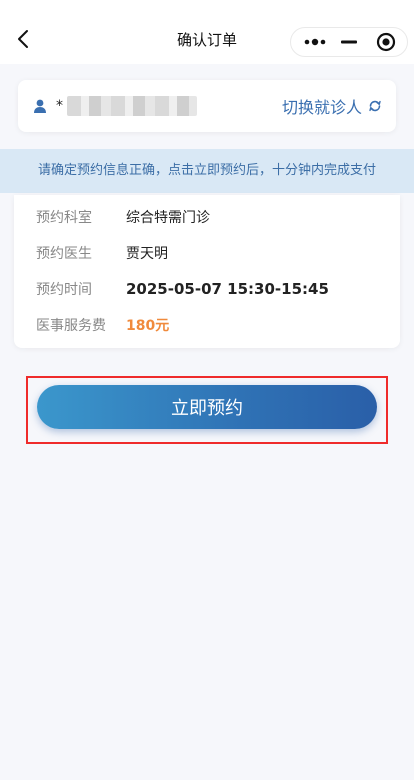 The width and height of the screenshot is (414, 780). What do you see at coordinates (375, 106) in the screenshot?
I see `refresh-icon` at bounding box center [375, 106].